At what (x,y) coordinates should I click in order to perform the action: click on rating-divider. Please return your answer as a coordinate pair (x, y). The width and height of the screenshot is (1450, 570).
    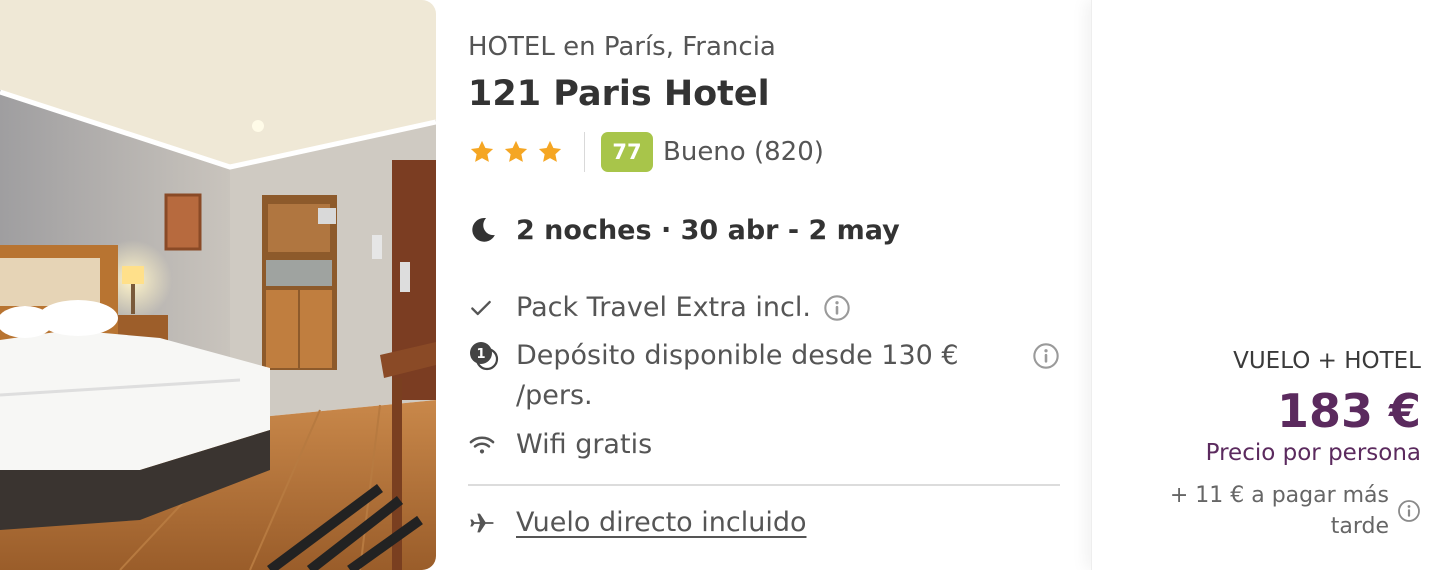
    Looking at the image, I should click on (584, 152).